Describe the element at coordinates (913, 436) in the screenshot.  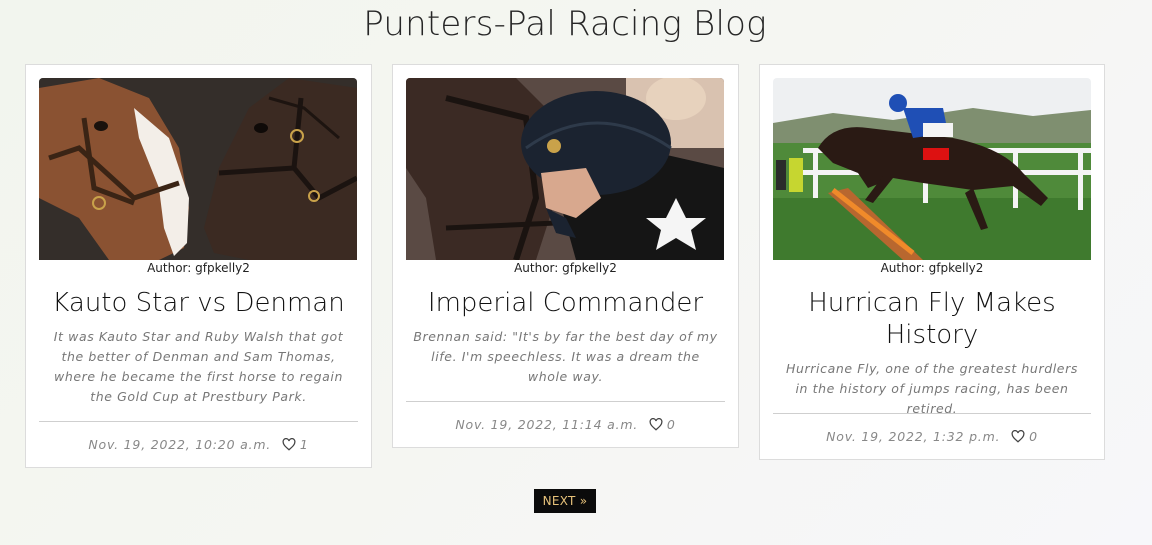
I see `post-date: Nov. 19, 2022, 1:32 p.m.` at that location.